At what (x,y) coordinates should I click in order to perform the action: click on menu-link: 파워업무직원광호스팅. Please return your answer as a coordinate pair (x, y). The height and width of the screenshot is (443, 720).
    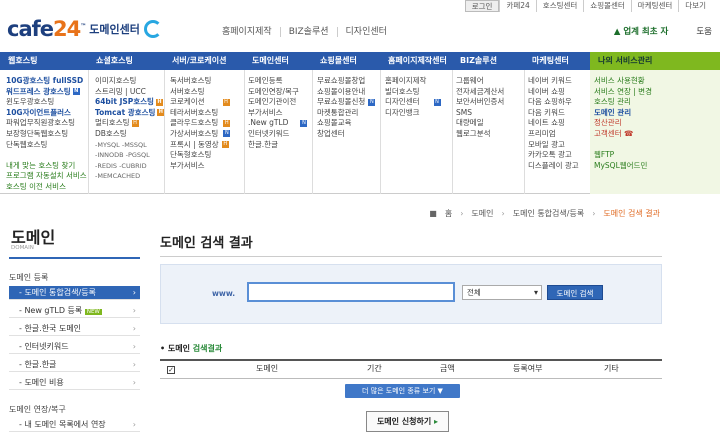
    Looking at the image, I should click on (46, 123).